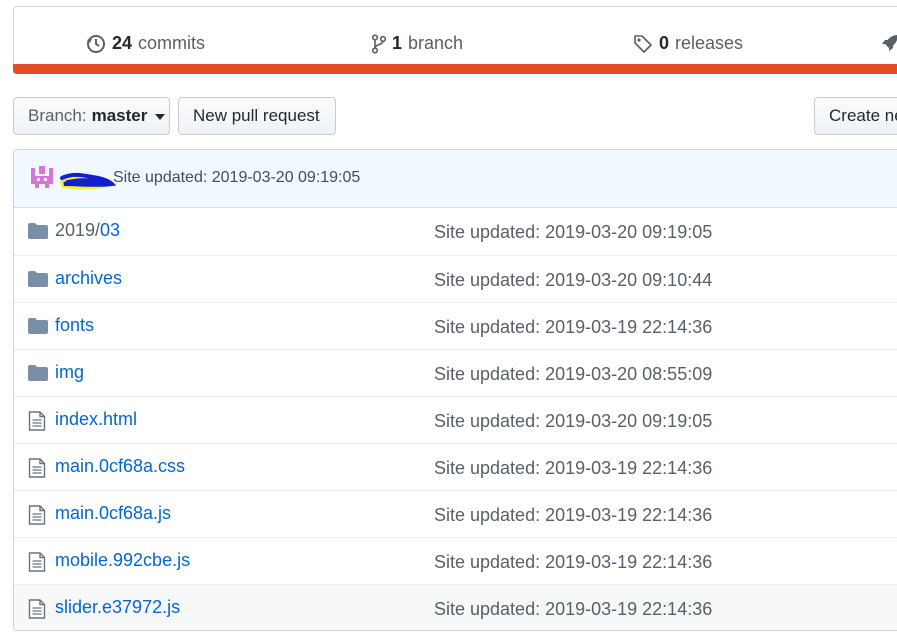 This screenshot has height=638, width=897. I want to click on file-name-text: index.html, so click(96, 419).